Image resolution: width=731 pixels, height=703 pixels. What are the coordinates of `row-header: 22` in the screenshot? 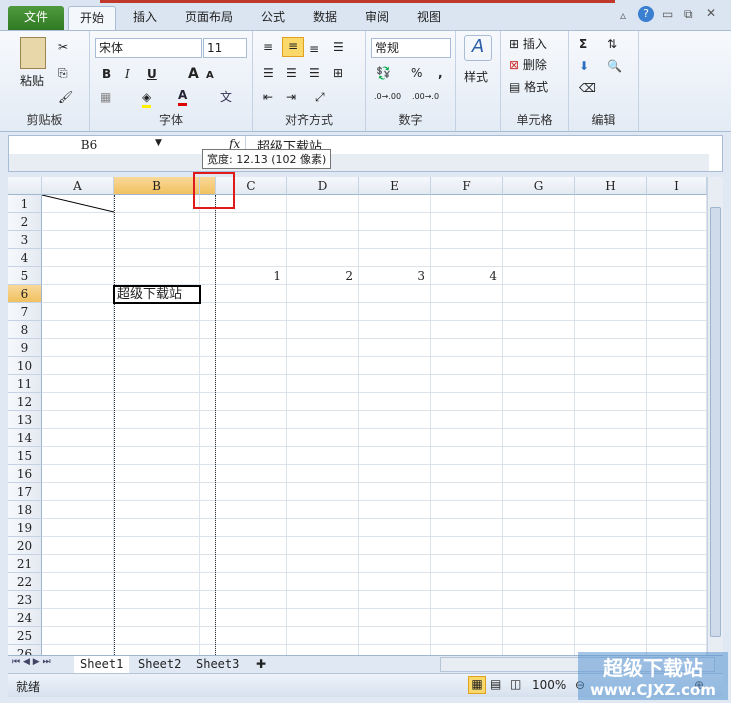 It's located at (25, 582).